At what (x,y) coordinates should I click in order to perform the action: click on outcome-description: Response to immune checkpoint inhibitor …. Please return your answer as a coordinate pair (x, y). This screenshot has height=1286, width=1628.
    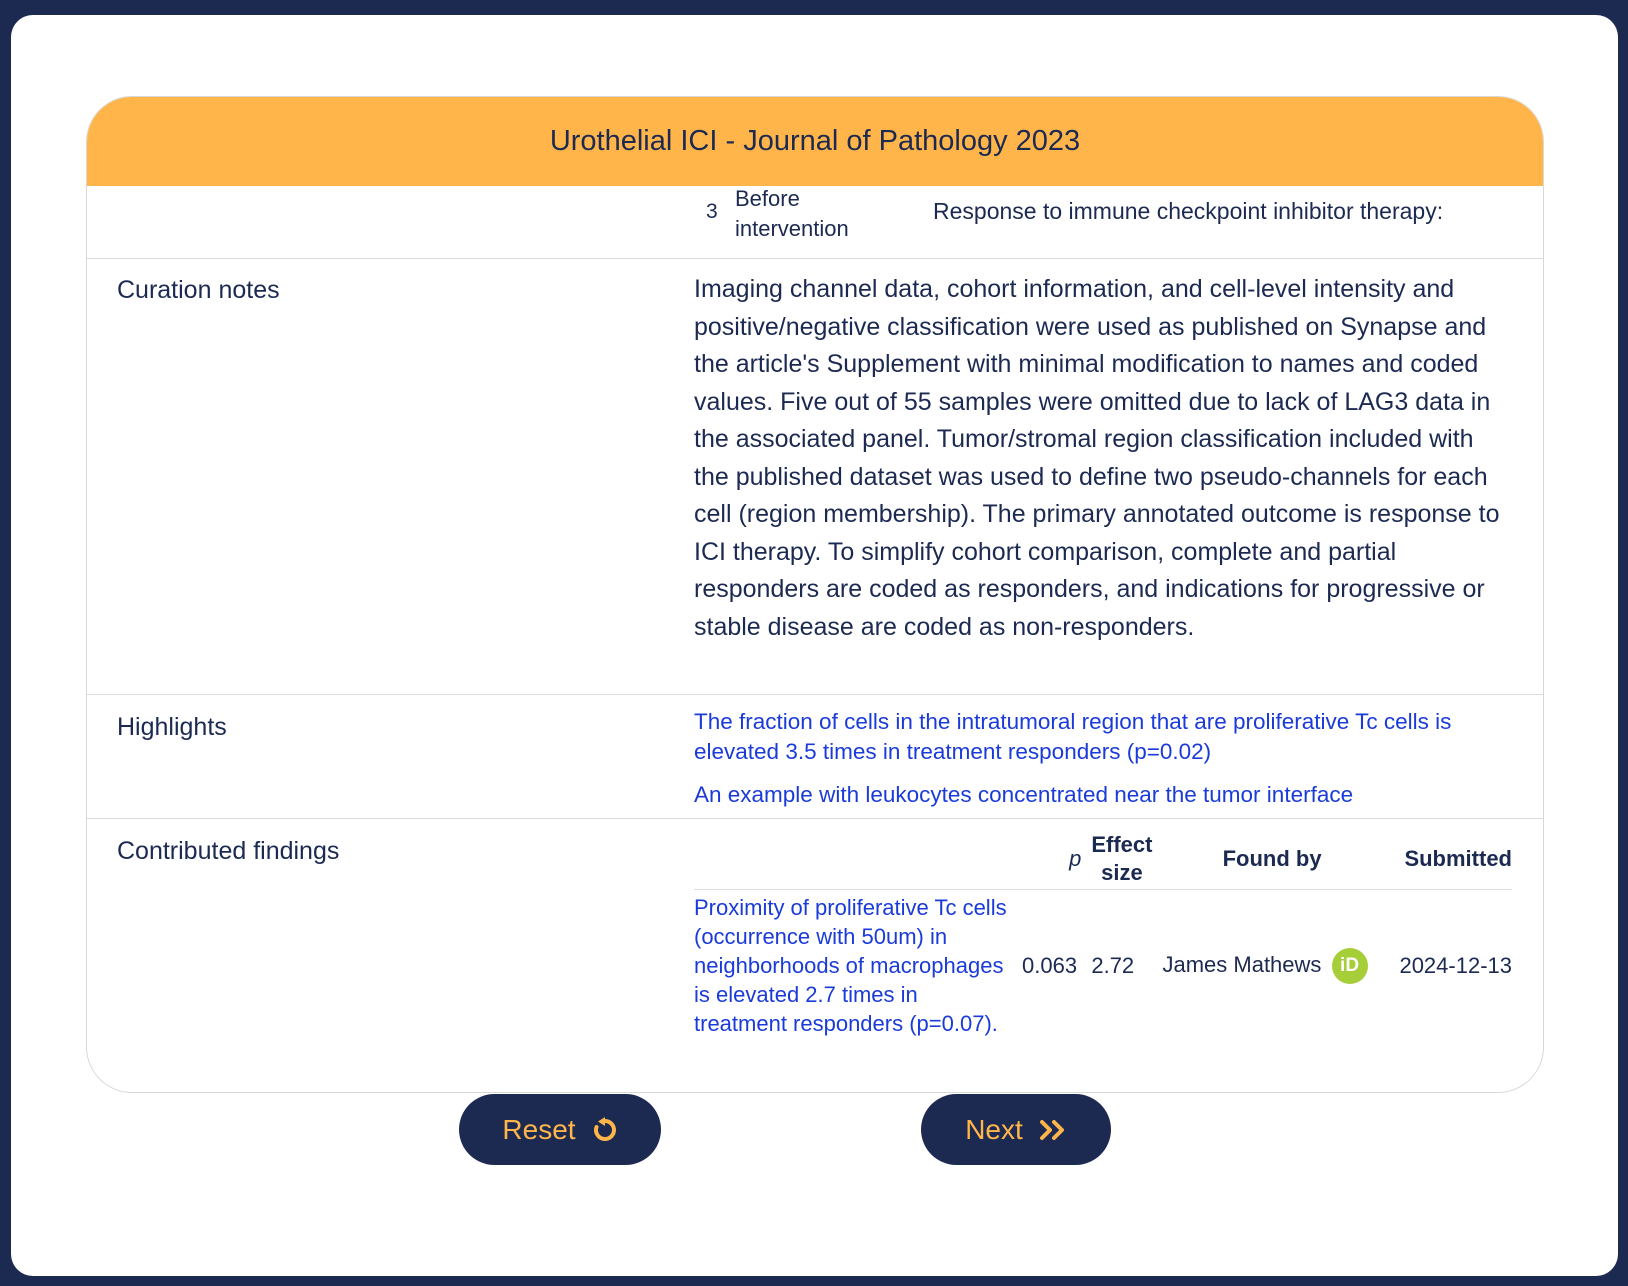
    Looking at the image, I should click on (1188, 211).